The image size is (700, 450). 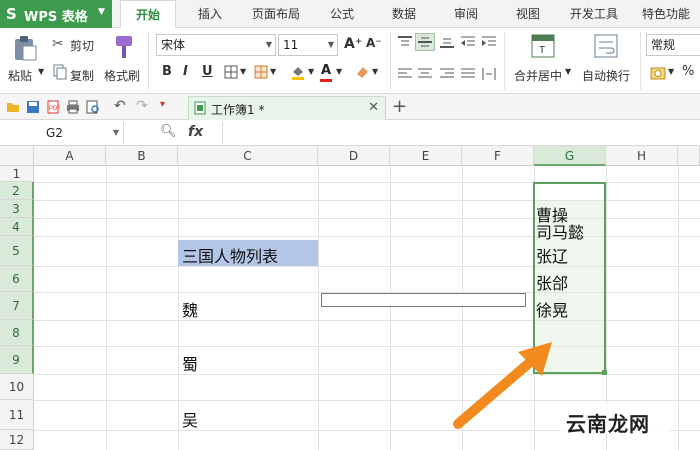 What do you see at coordinates (606, 46) in the screenshot?
I see `wrap-text-icon` at bounding box center [606, 46].